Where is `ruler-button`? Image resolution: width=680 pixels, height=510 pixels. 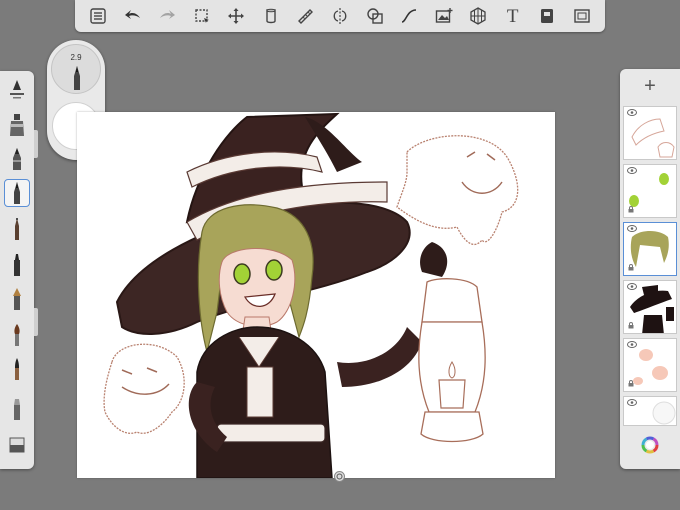 ruler-button is located at coordinates (305, 16).